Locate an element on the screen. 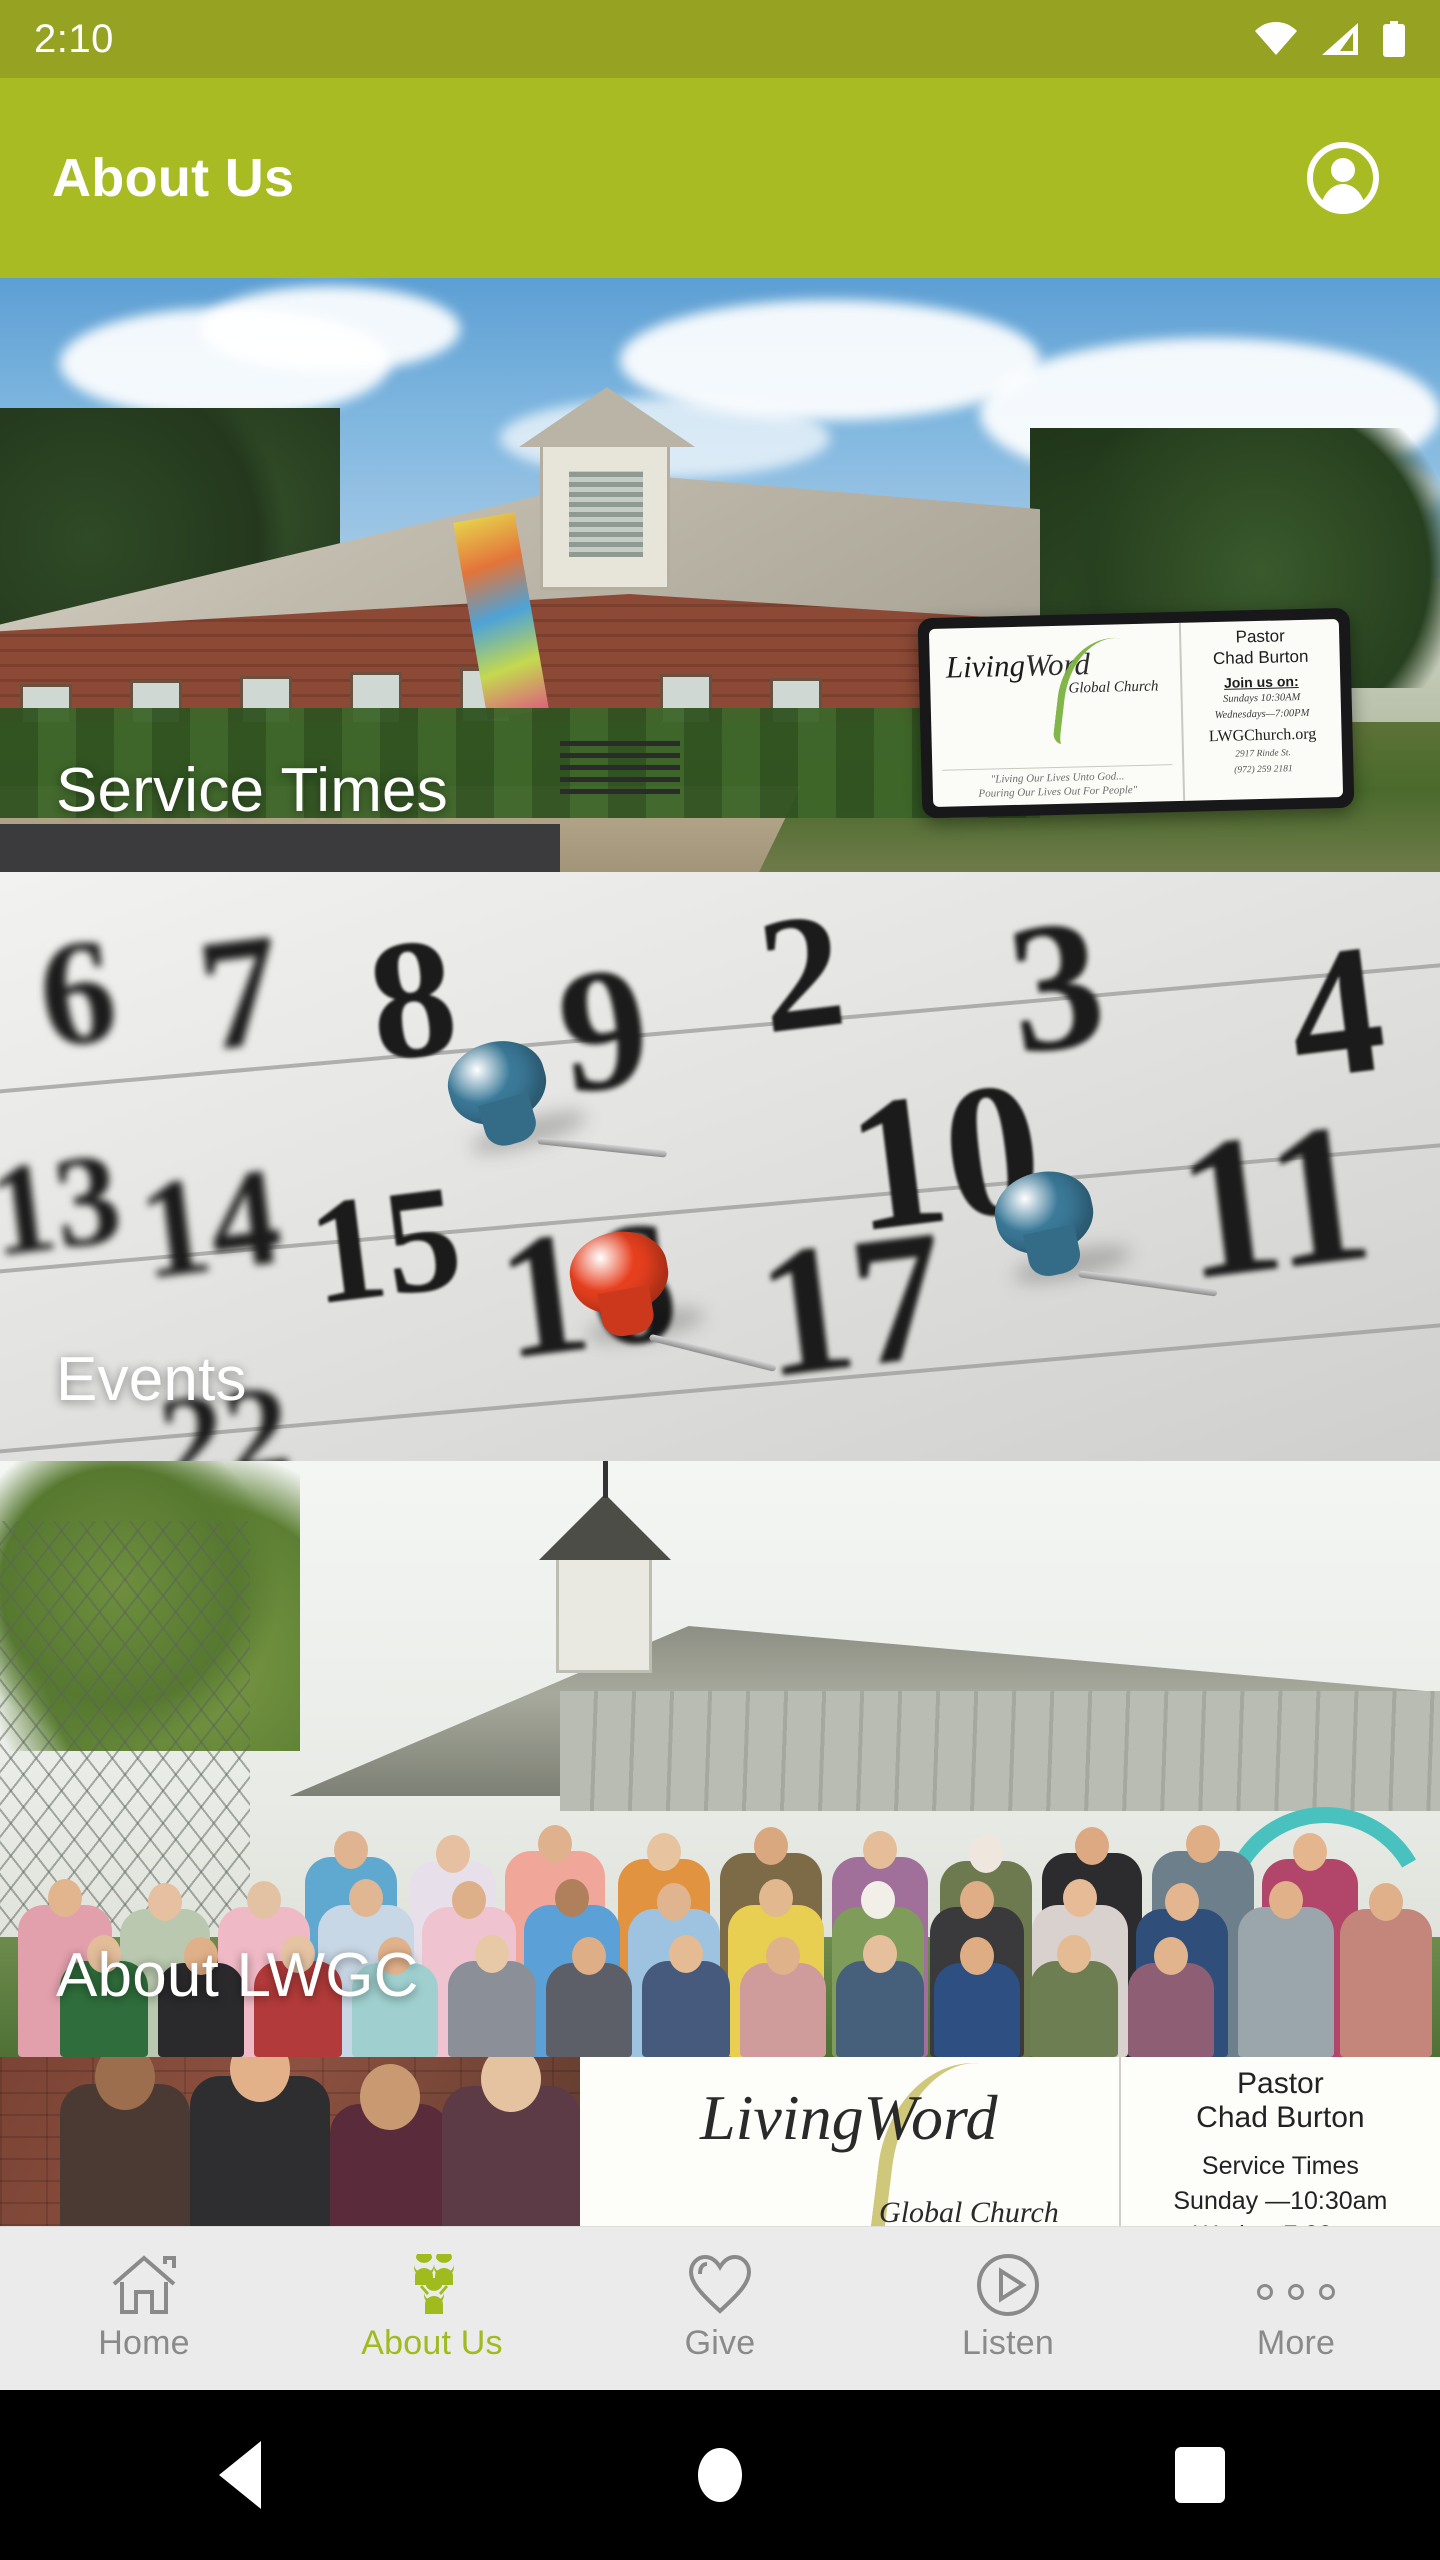  pushpin-red is located at coordinates (670, 1298).